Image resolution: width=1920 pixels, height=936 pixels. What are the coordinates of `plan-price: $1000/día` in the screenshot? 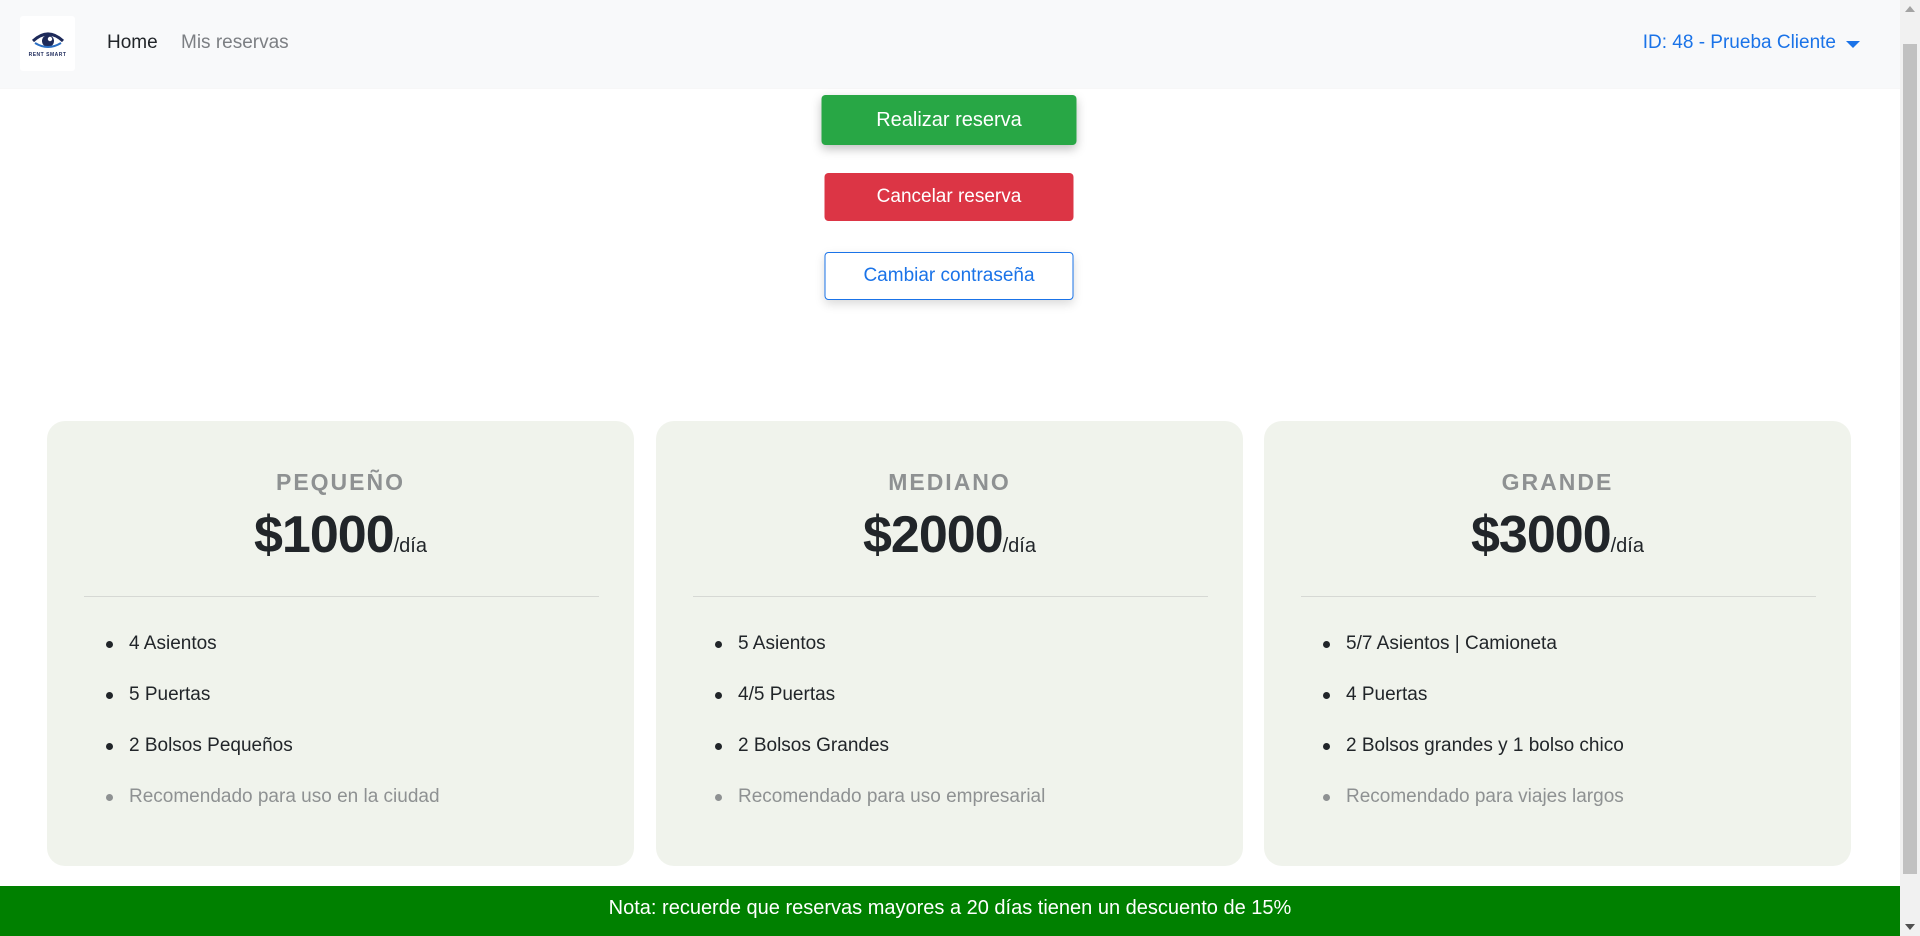 It's located at (340, 535).